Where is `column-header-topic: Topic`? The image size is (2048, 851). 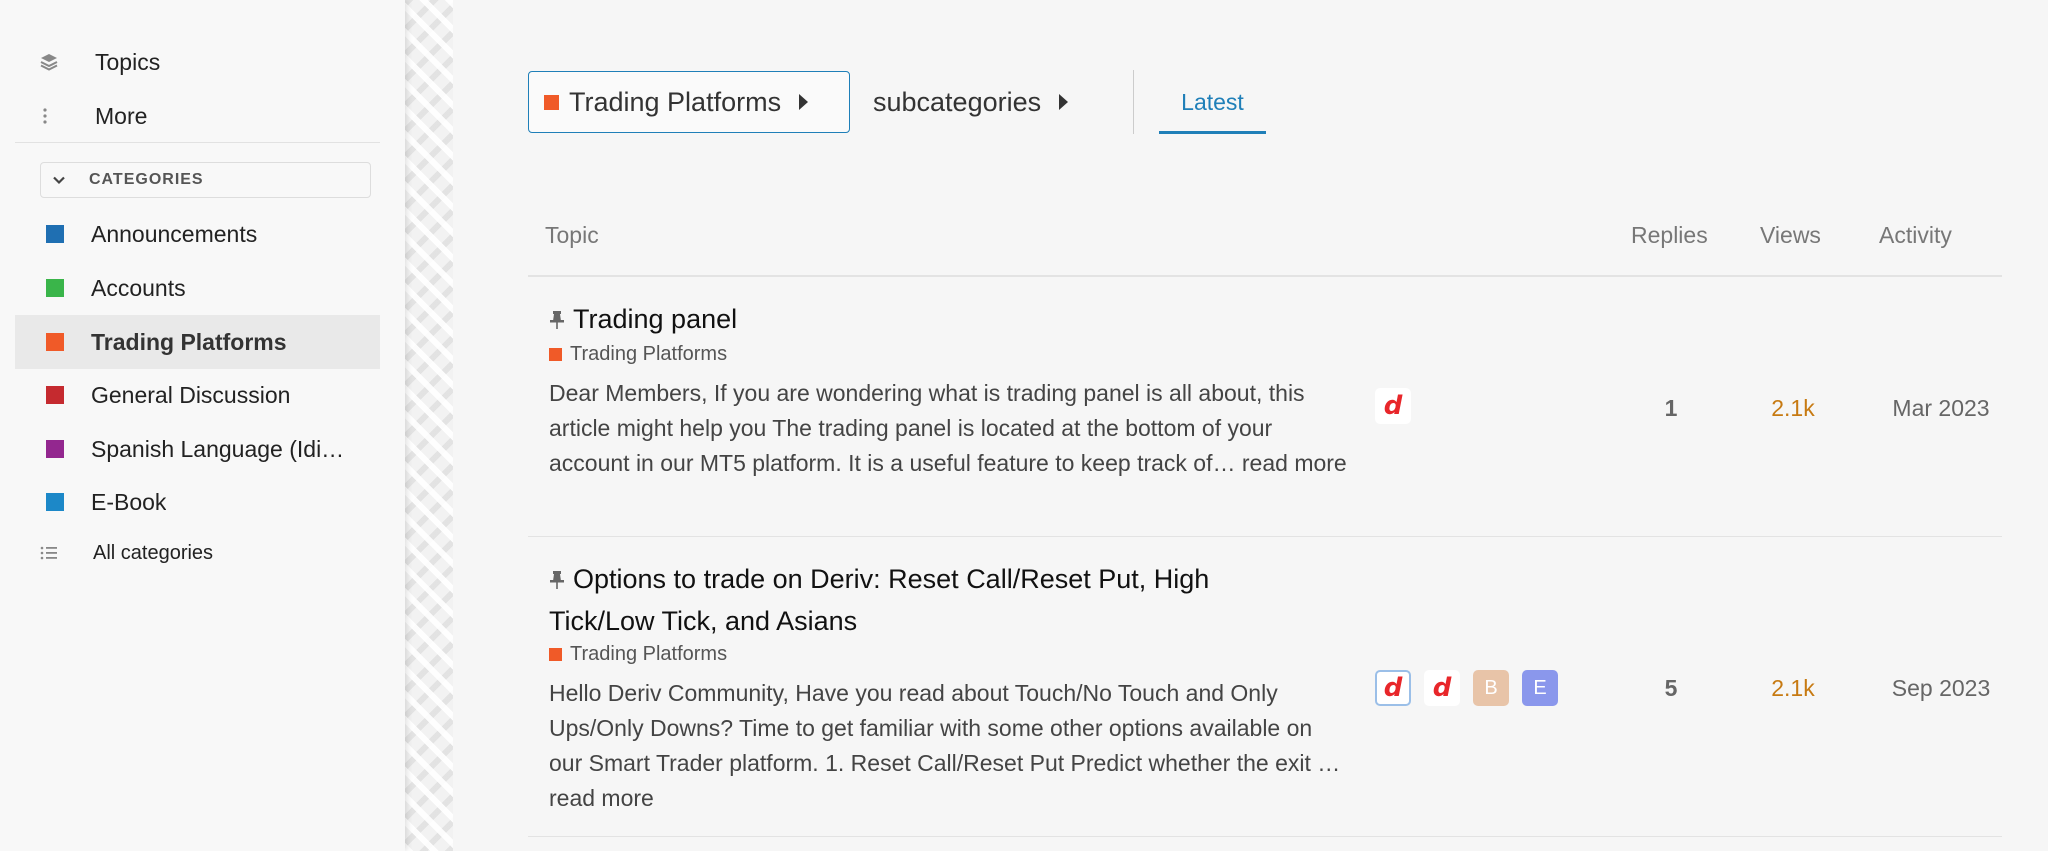
column-header-topic: Topic is located at coordinates (572, 235).